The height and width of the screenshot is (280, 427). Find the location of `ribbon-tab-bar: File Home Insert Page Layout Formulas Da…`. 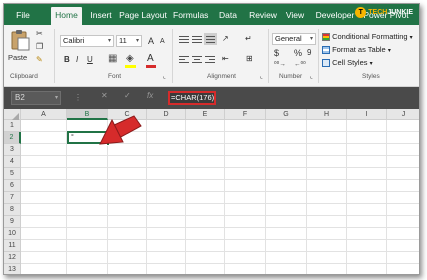

ribbon-tab-bar: File Home Insert Page Layout Formulas Da… is located at coordinates (211, 14).